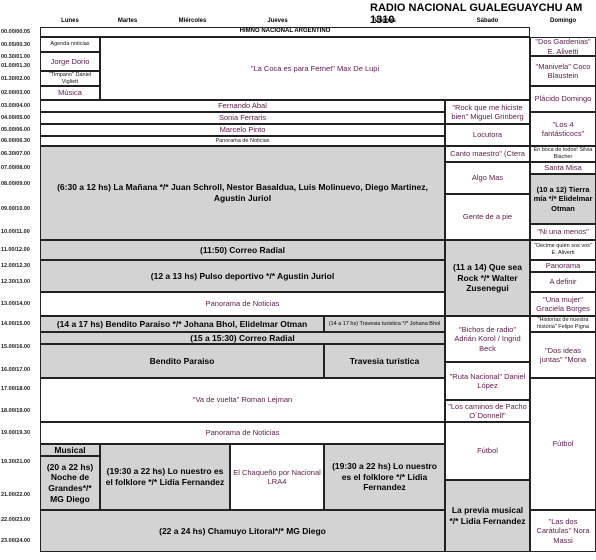 Image resolution: width=596 pixels, height=560 pixels. I want to click on time-label: 10.00/11.00, so click(15, 232).